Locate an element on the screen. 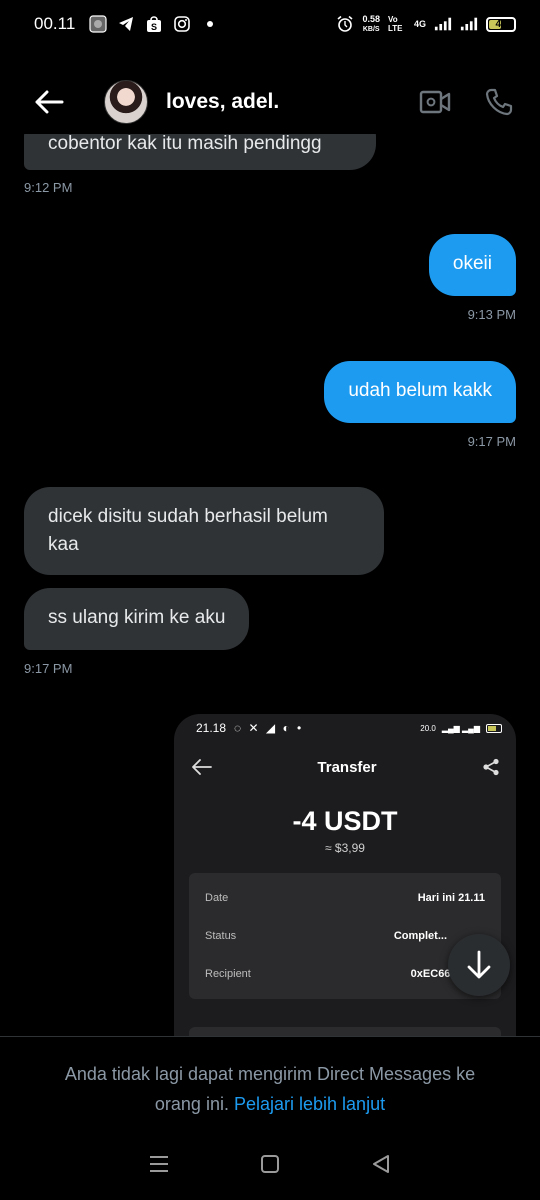 The height and width of the screenshot is (1200, 540). menu-icon is located at coordinates (159, 1164).